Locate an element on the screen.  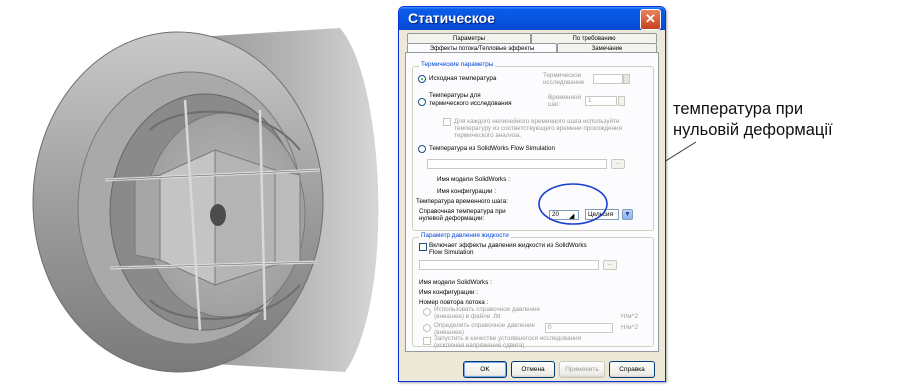
define-ref-unit: Н/м^2 is located at coordinates (630, 327).